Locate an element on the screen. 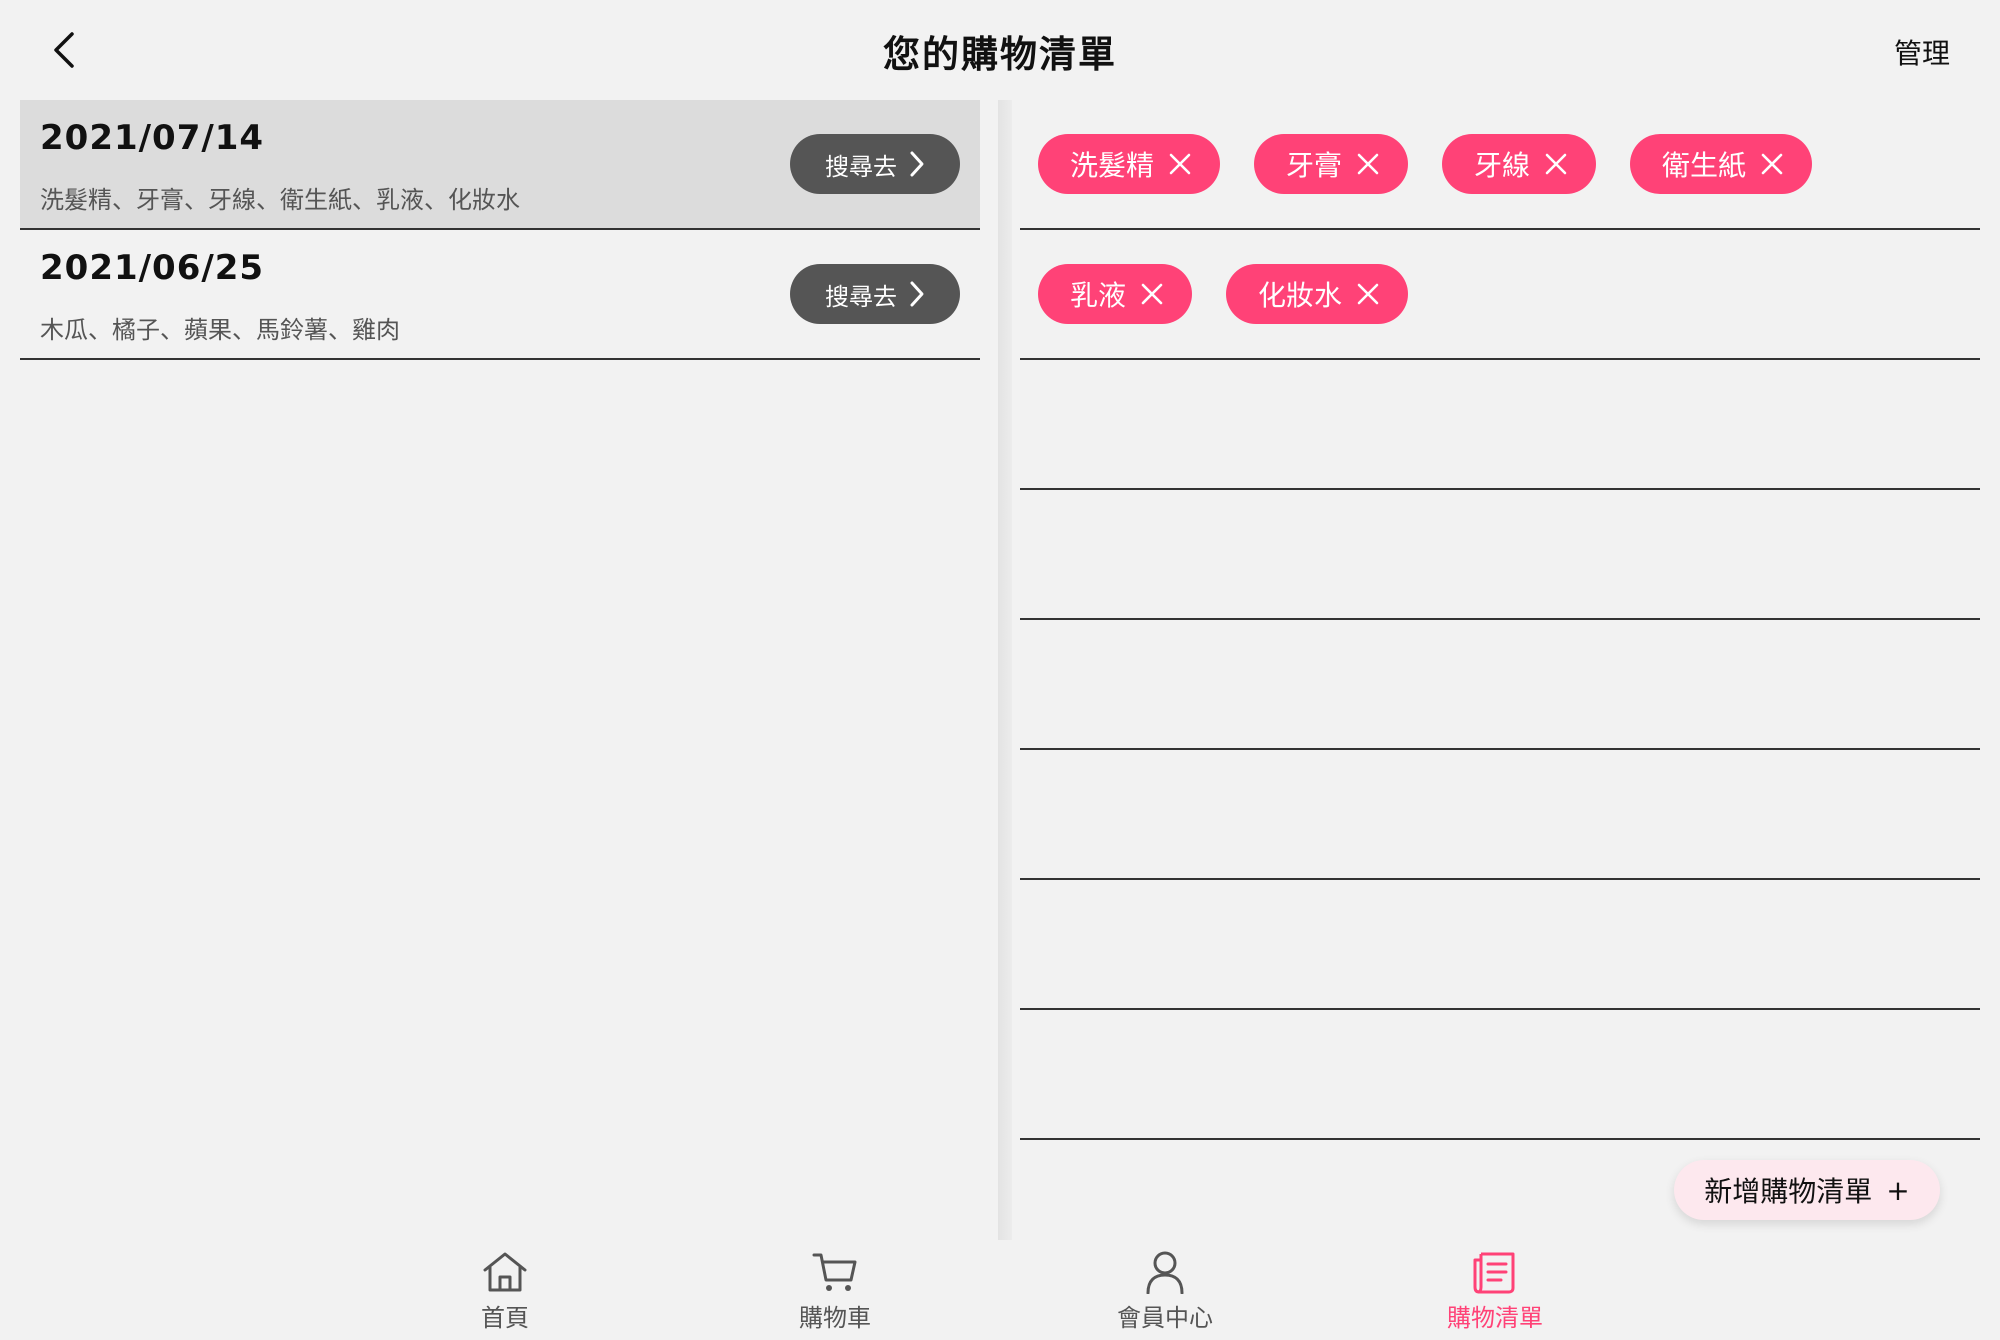 This screenshot has height=1340, width=2000. list-date: 2021/07/14 is located at coordinates (152, 138).